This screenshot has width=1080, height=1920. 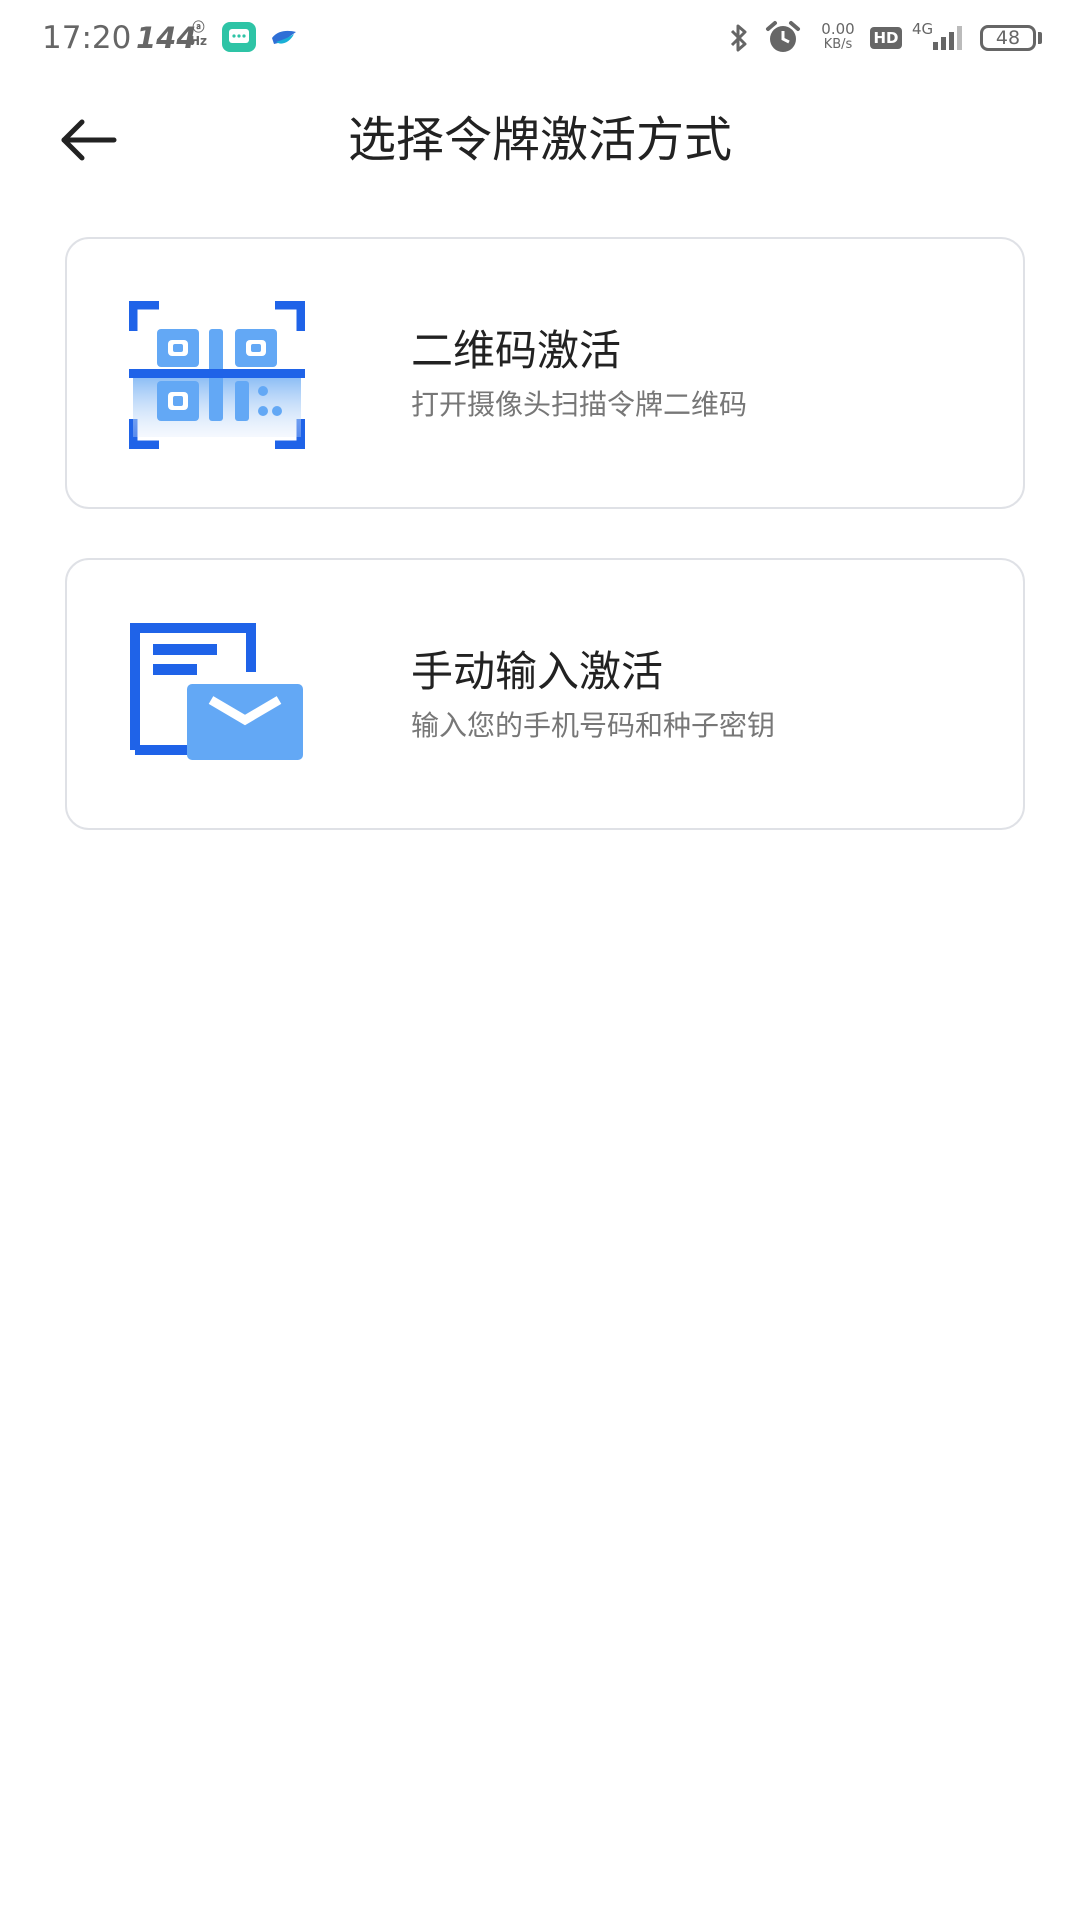 What do you see at coordinates (87, 38) in the screenshot?
I see `status-time: 17:20` at bounding box center [87, 38].